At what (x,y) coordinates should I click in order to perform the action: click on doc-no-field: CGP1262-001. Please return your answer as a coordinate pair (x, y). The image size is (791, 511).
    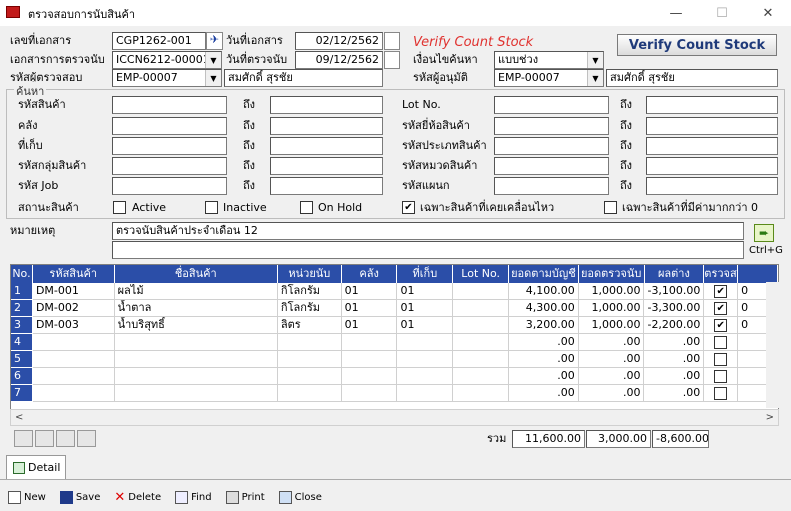
    Looking at the image, I should click on (159, 41).